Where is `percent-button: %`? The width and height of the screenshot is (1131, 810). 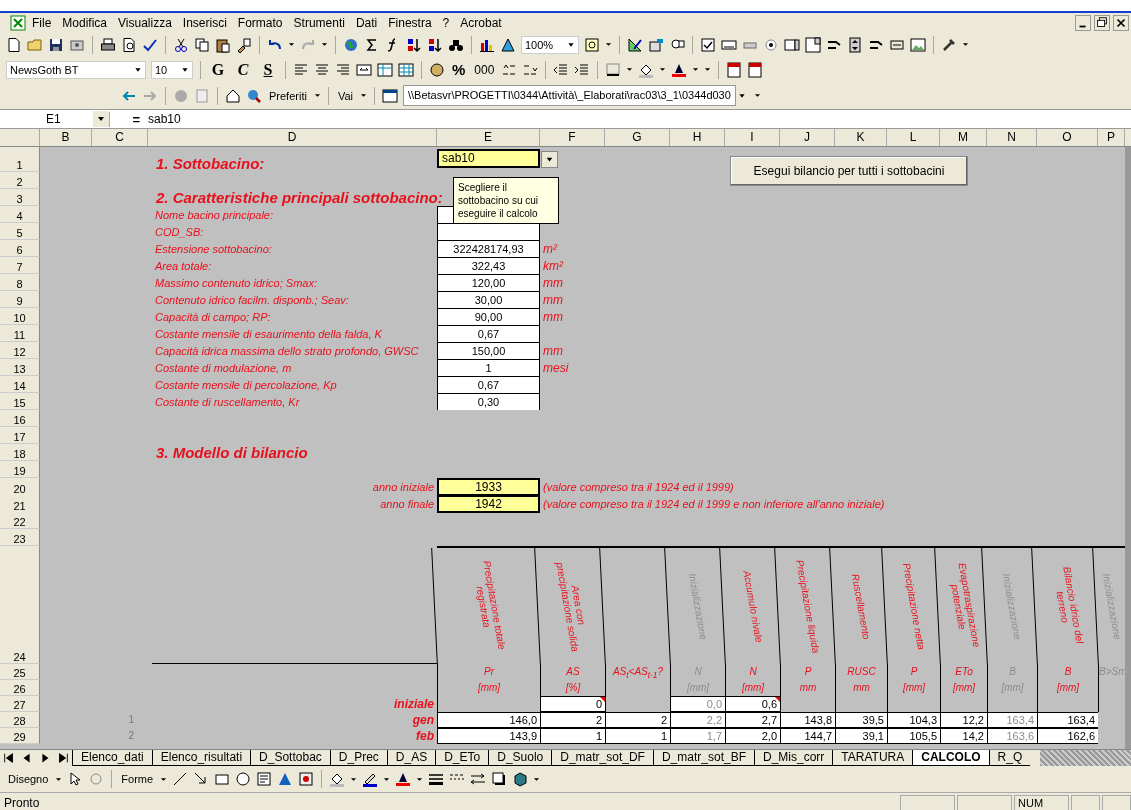 percent-button: % is located at coordinates (459, 69).